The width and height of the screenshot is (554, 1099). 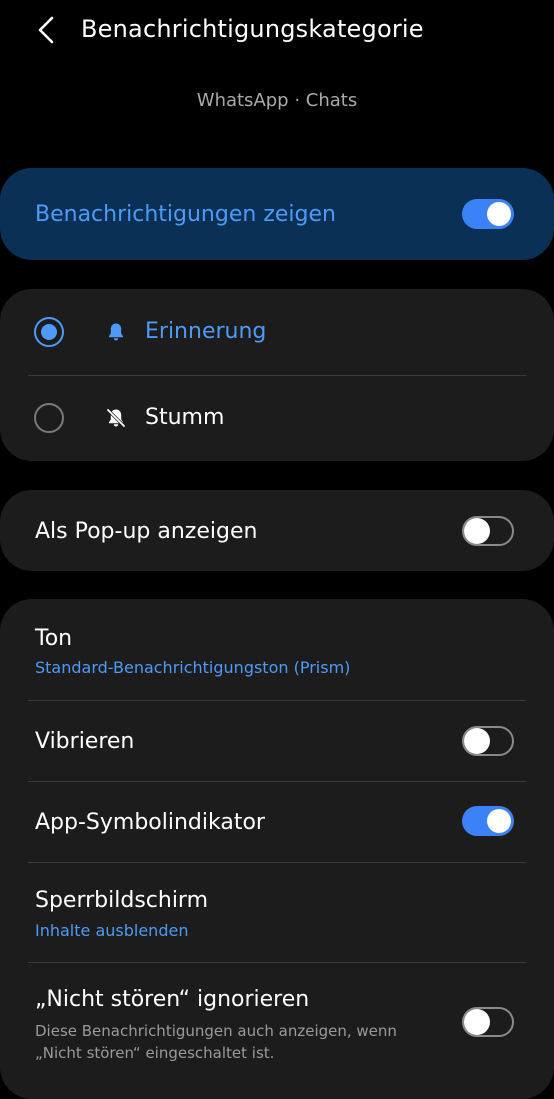 What do you see at coordinates (112, 930) in the screenshot?
I see `lockscreen-value: Inhalte ausblenden` at bounding box center [112, 930].